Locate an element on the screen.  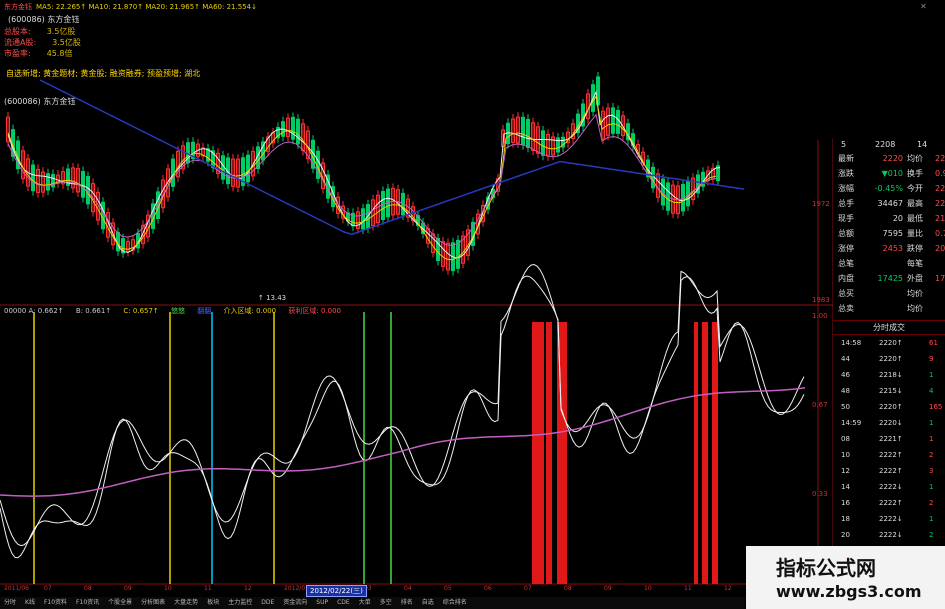
quote-label-2: 每笔 is located at coordinates (915, 263).